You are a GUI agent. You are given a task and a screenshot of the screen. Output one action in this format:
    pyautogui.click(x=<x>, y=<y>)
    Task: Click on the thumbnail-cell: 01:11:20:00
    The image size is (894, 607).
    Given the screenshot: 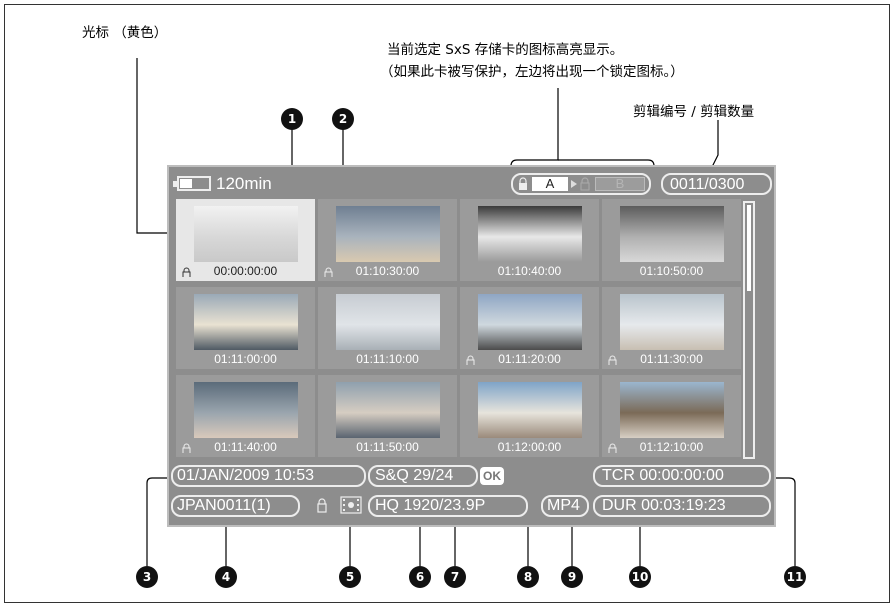 What is the action you would take?
    pyautogui.click(x=529, y=328)
    